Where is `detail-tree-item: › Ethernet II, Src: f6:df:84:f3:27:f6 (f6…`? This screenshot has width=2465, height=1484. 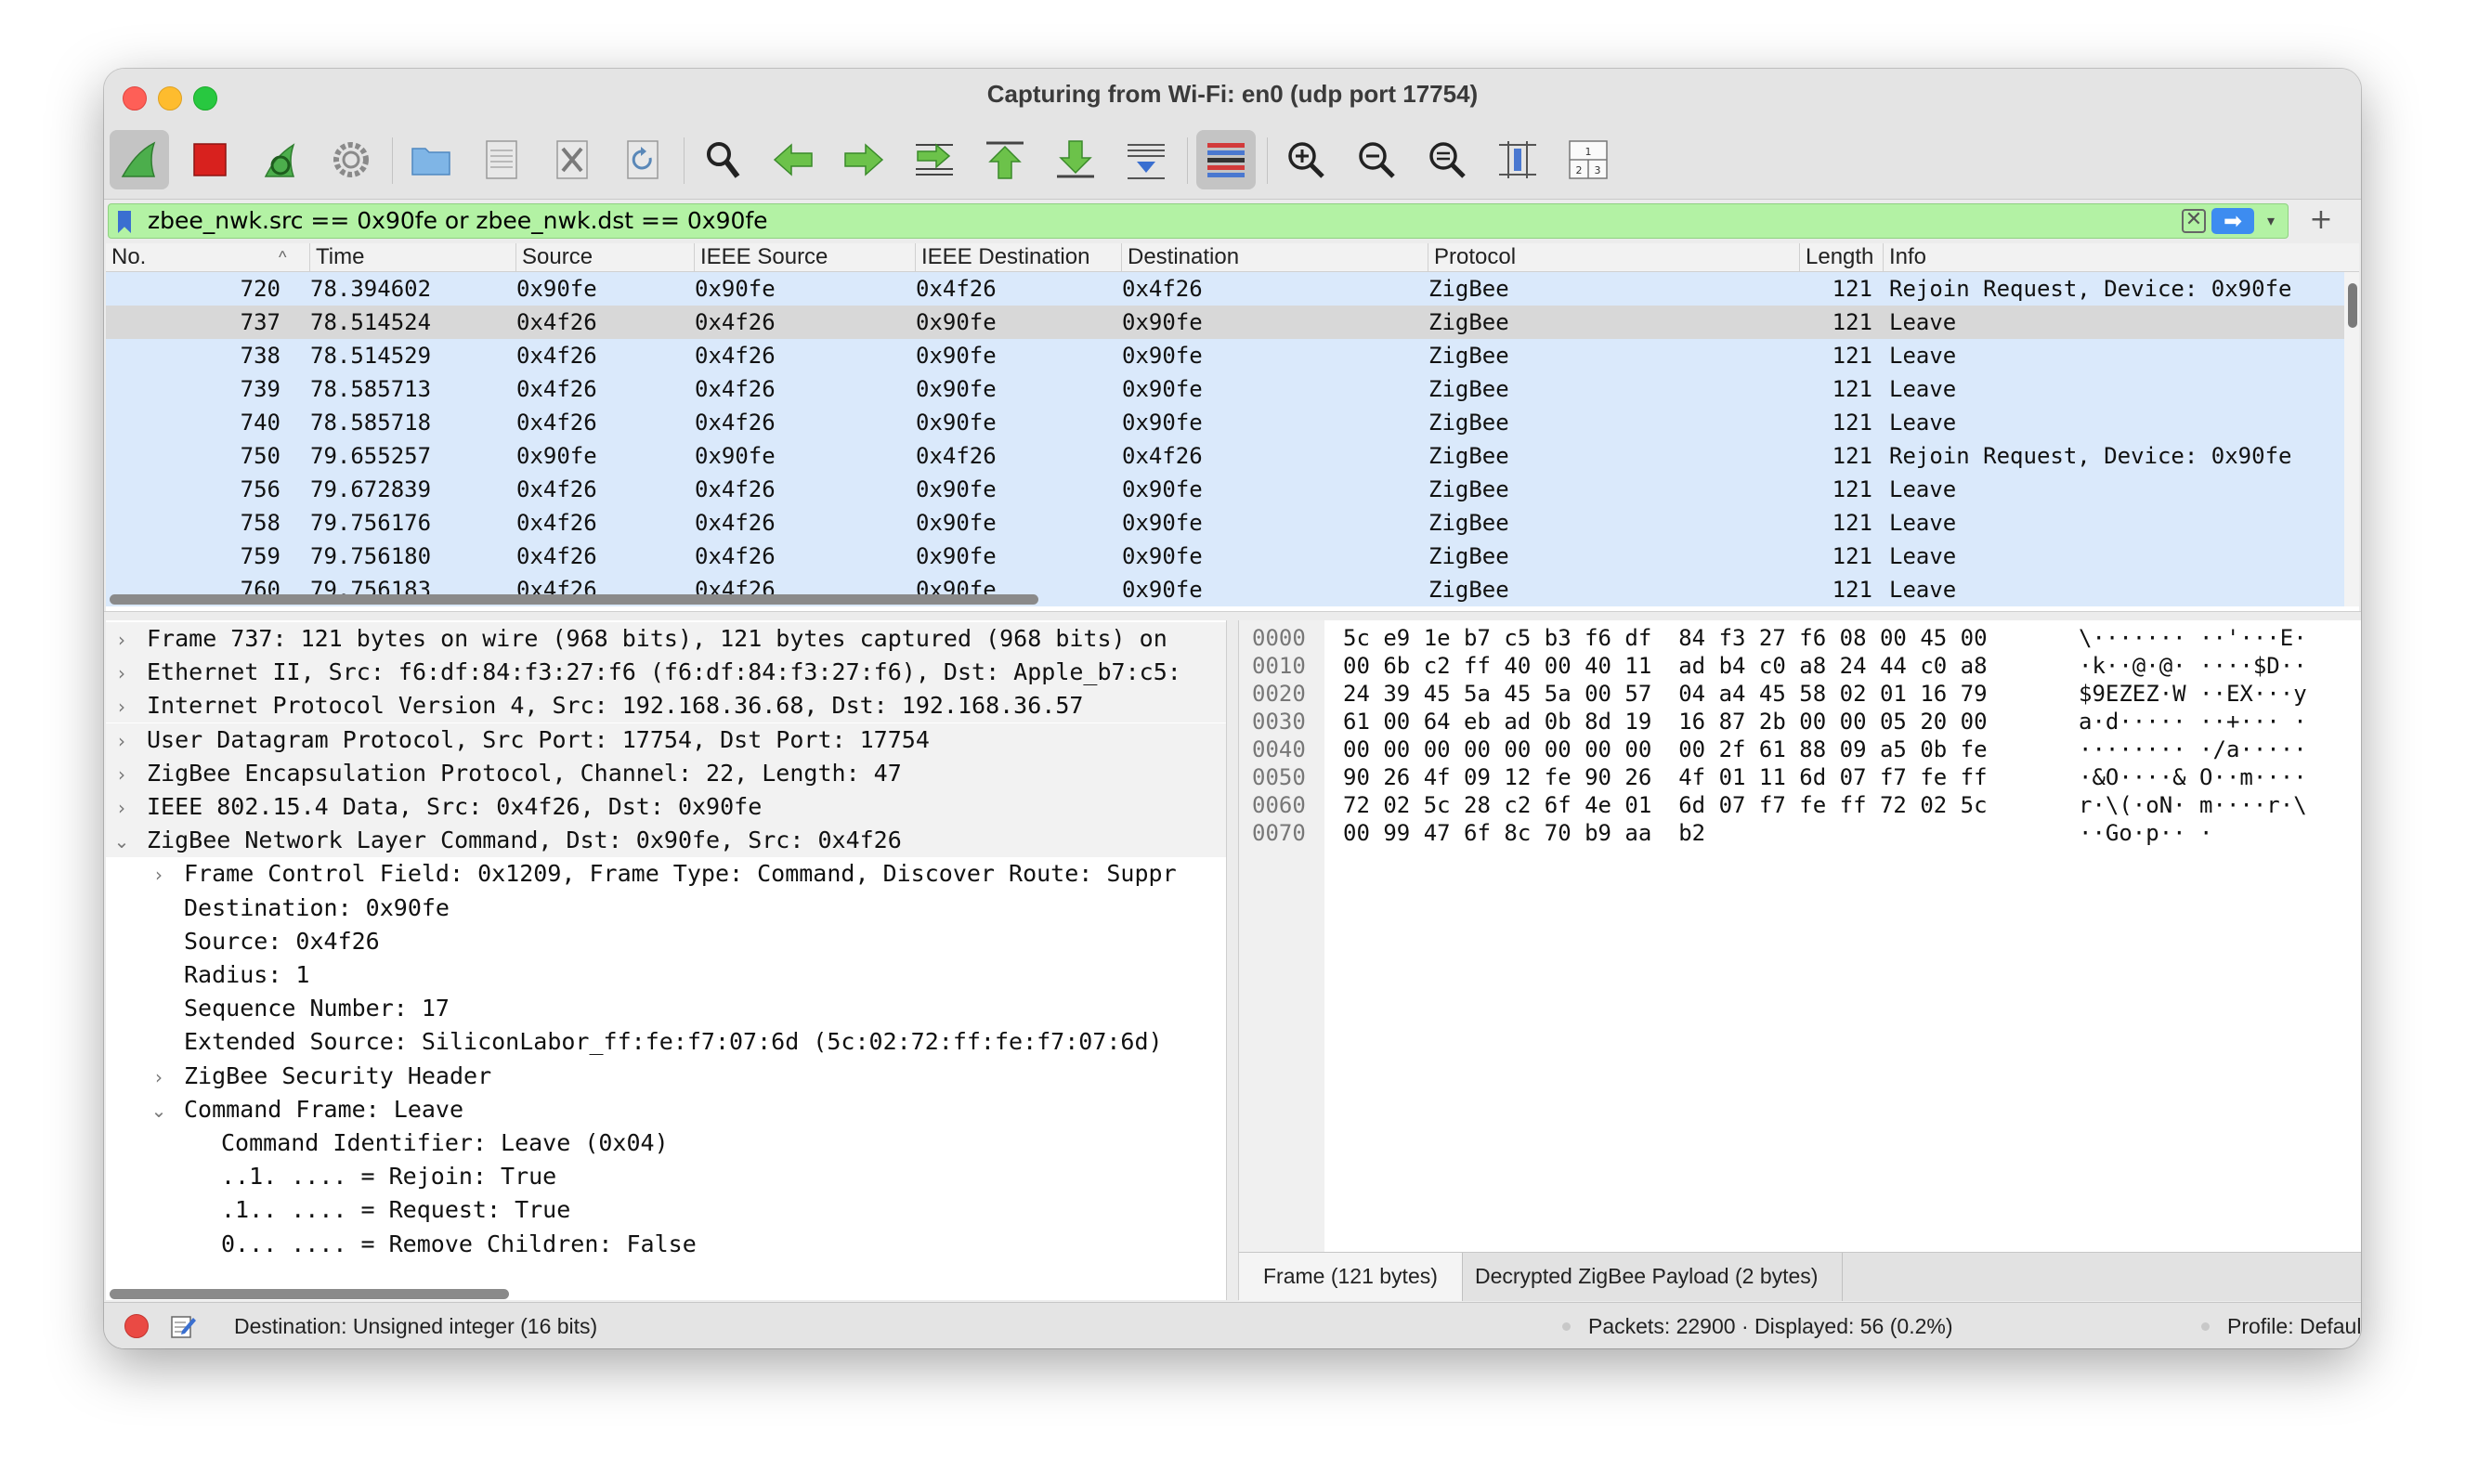 detail-tree-item: › Ethernet II, Src: f6:df:84:f3:27:f6 (f6… is located at coordinates (666, 673).